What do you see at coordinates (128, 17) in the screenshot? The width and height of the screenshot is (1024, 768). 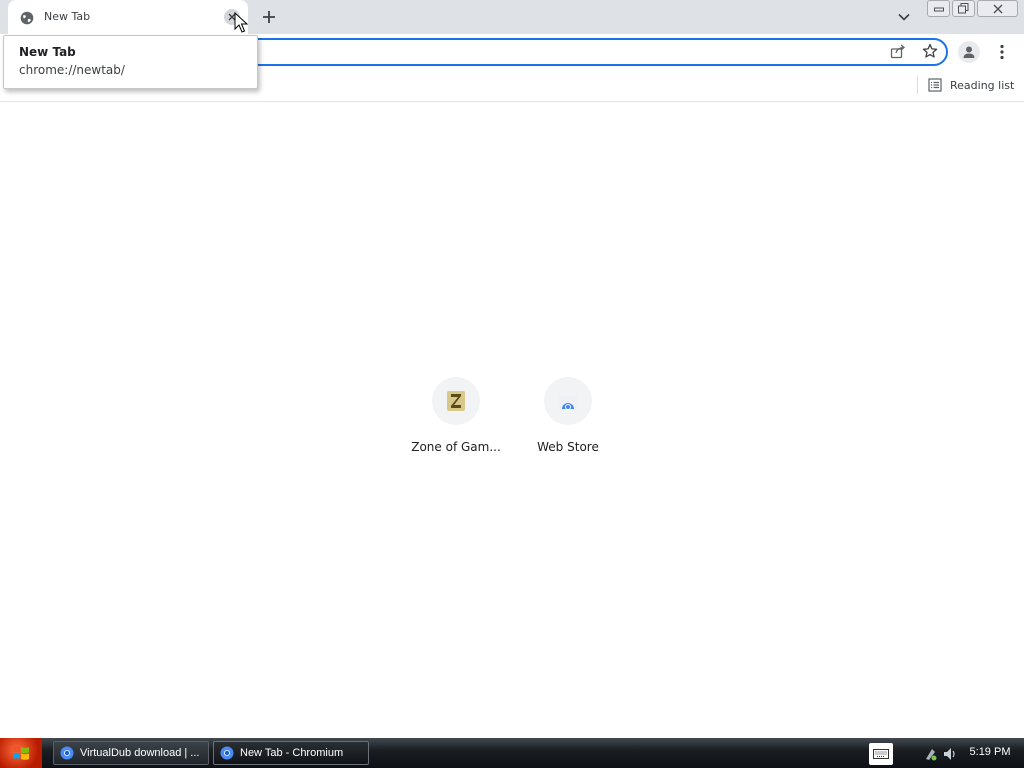 I see `tab-new-tab: New Tab` at bounding box center [128, 17].